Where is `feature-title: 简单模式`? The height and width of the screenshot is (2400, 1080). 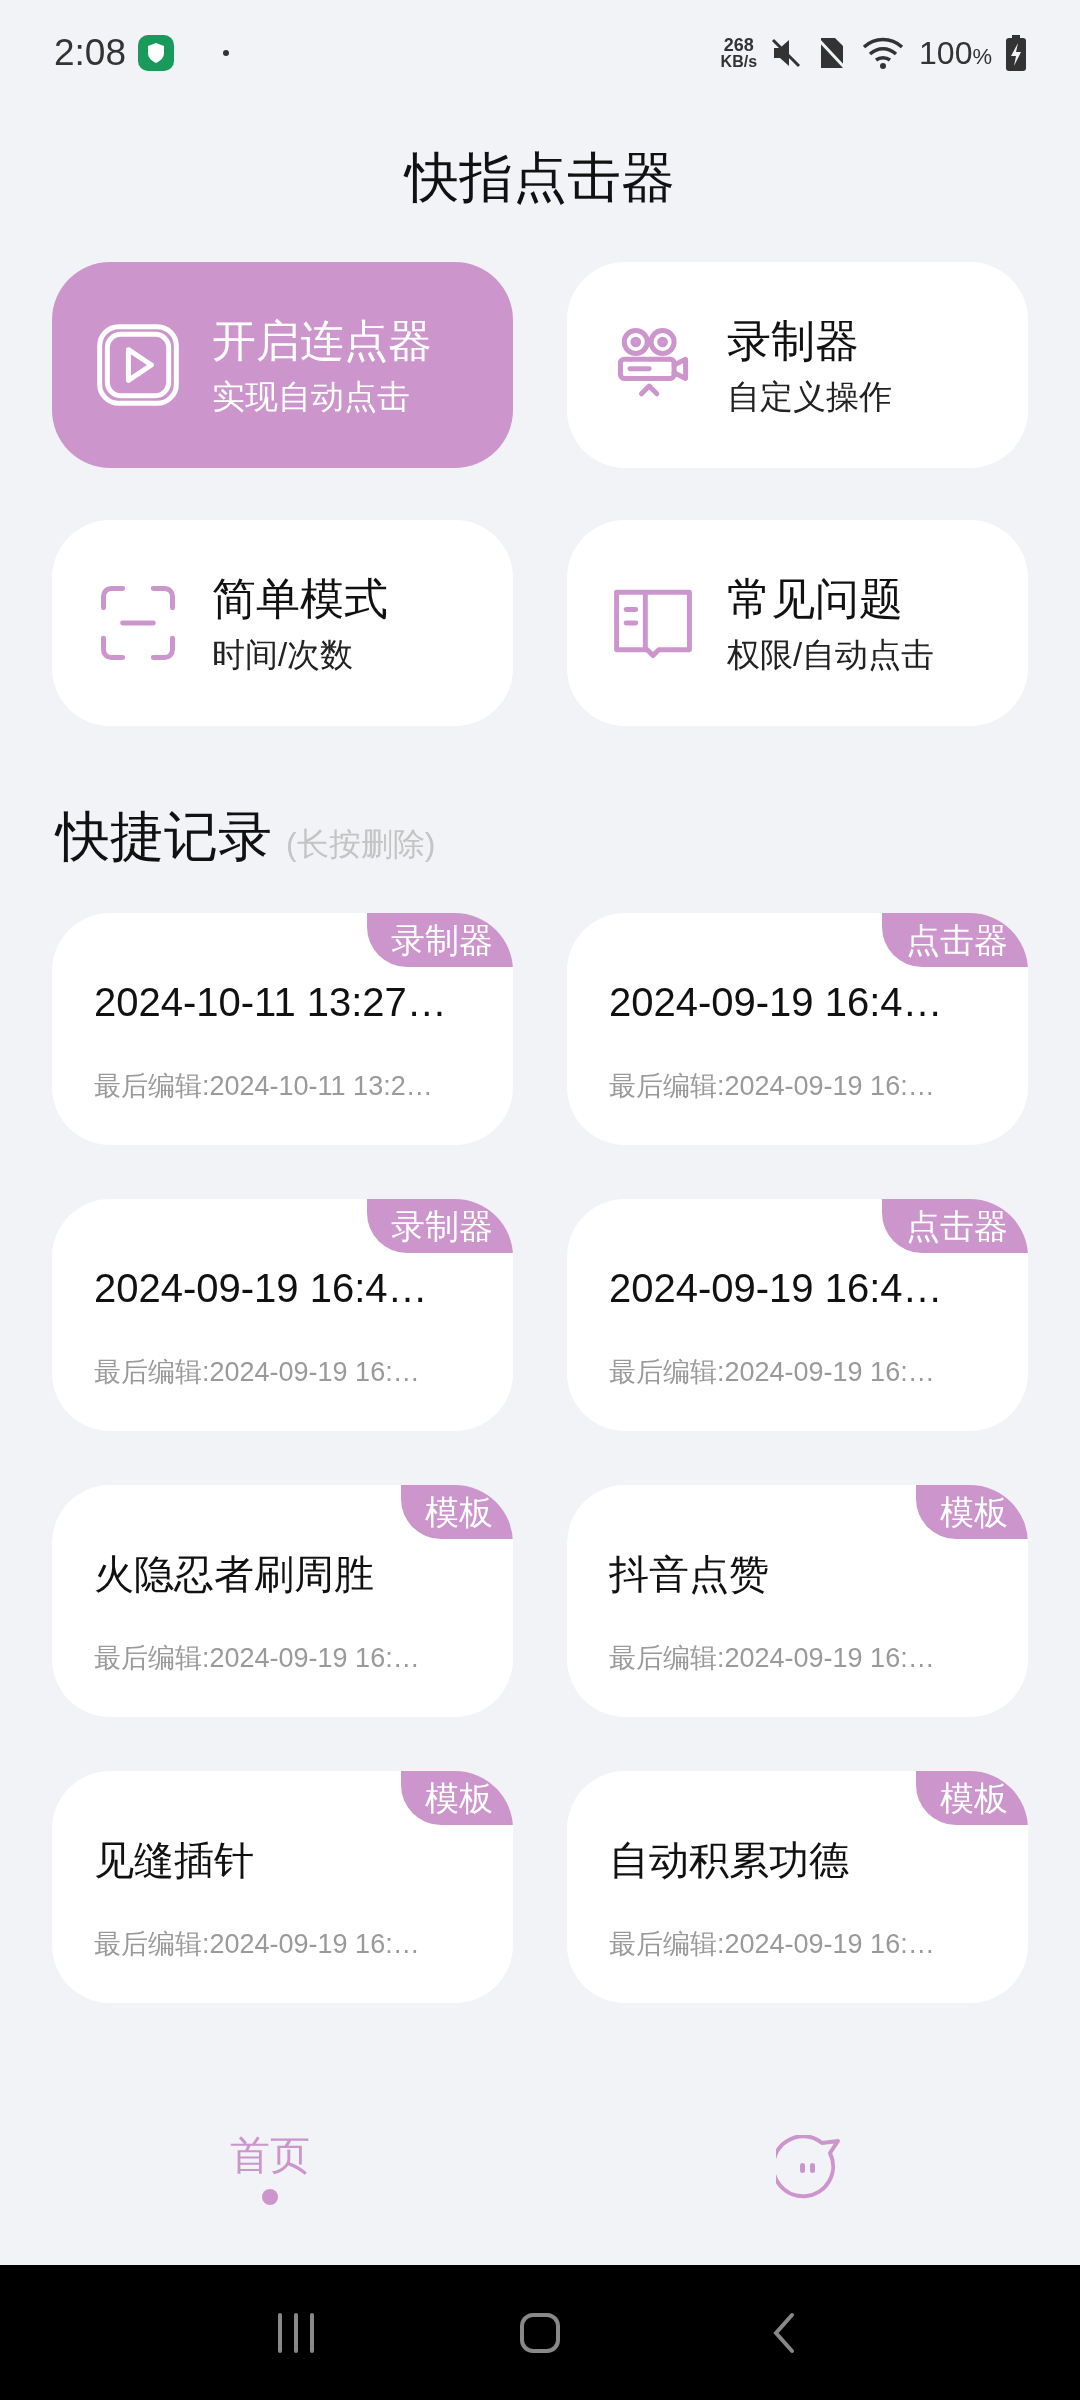
feature-title: 简单模式 is located at coordinates (300, 598).